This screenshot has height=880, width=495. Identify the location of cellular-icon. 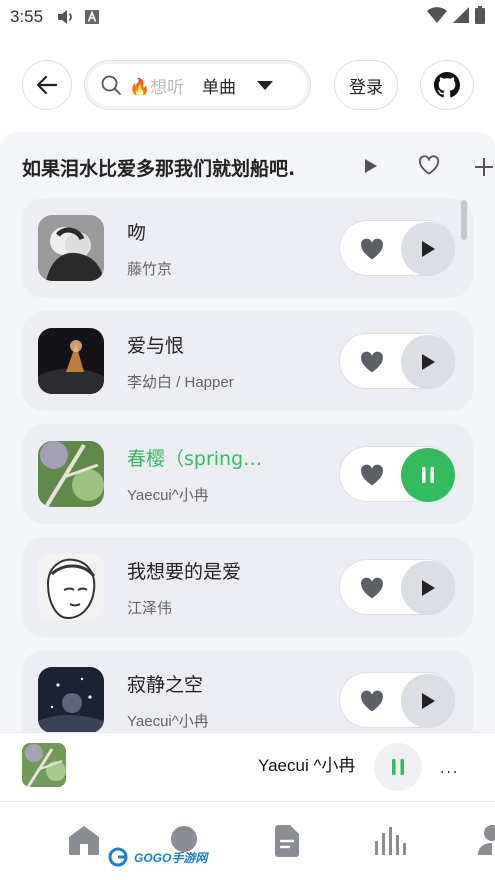
(461, 17).